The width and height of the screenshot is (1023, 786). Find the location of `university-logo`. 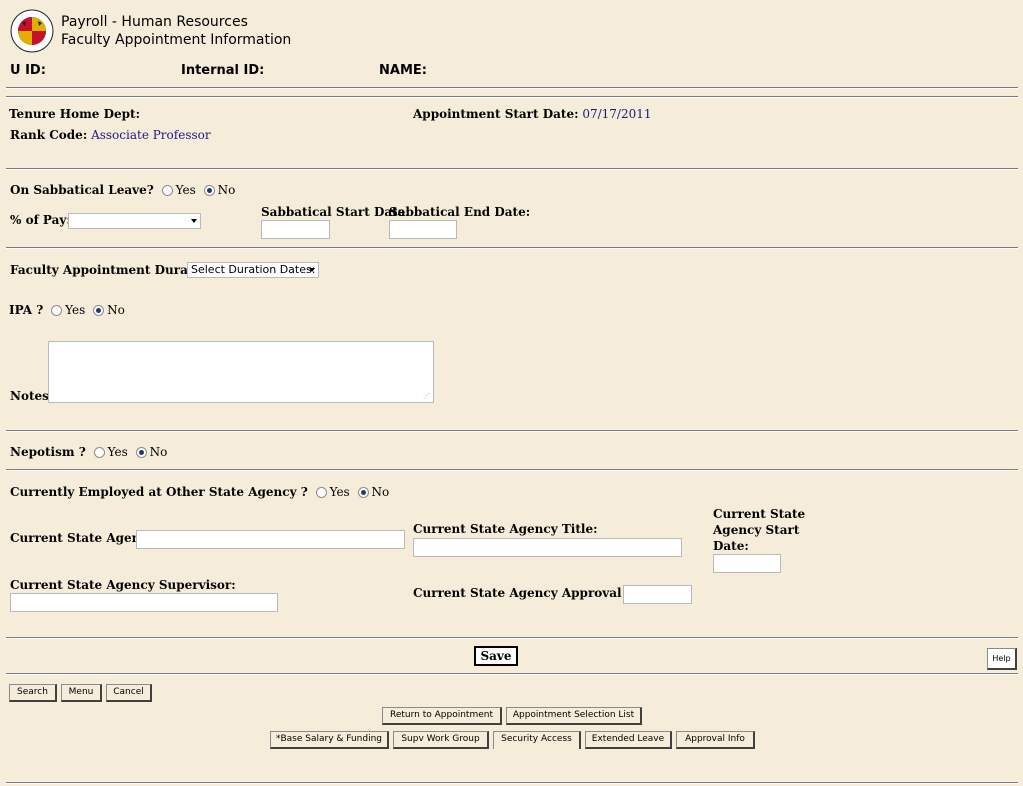

university-logo is located at coordinates (32, 31).